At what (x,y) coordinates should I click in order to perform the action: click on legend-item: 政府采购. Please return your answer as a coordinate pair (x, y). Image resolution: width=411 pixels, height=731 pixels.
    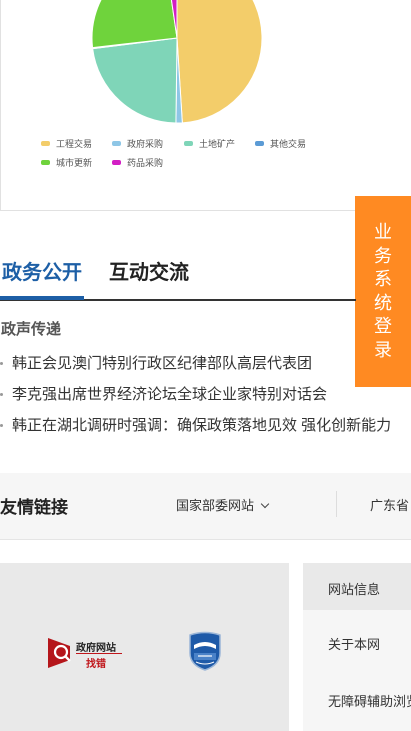
    Looking at the image, I should click on (137, 144).